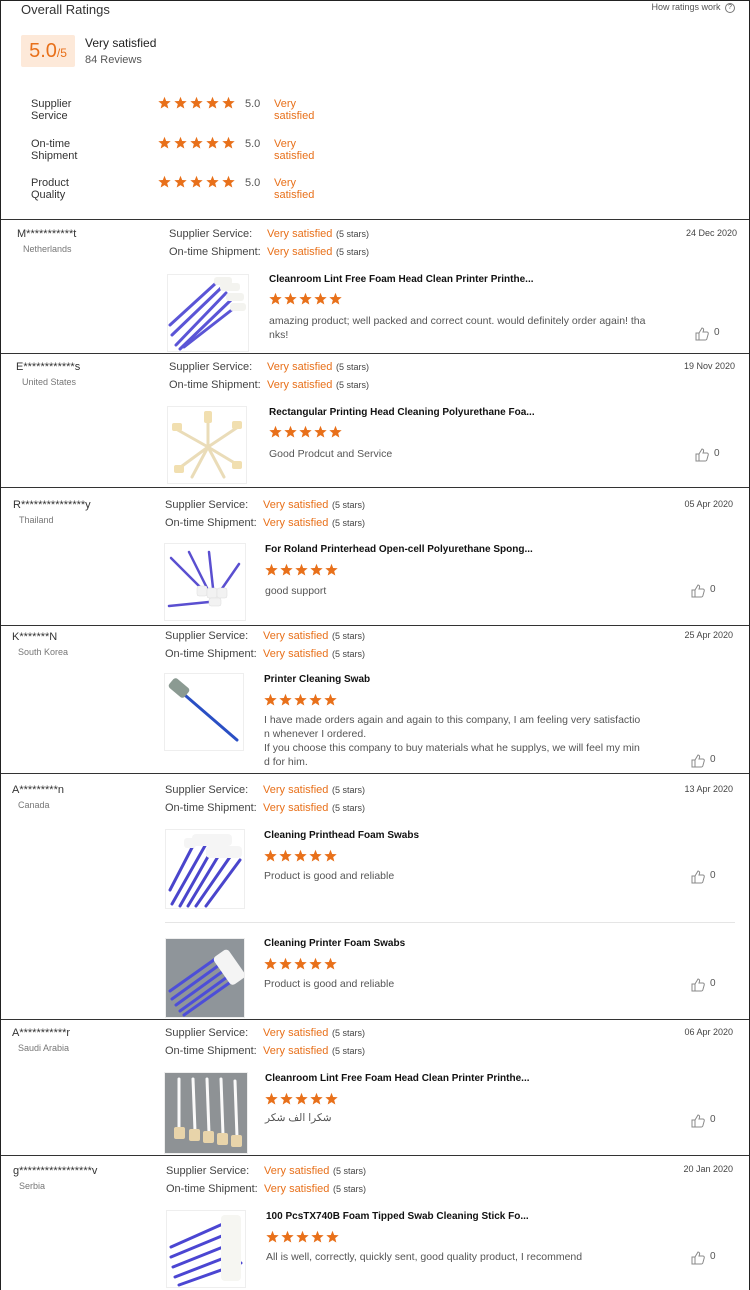  Describe the element at coordinates (708, 1032) in the screenshot. I see `review-date: 06 Apr 2020` at that location.